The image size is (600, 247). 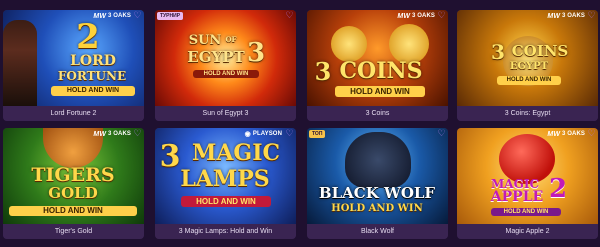 I want to click on game-logo-line: GOLD, so click(x=73, y=193).